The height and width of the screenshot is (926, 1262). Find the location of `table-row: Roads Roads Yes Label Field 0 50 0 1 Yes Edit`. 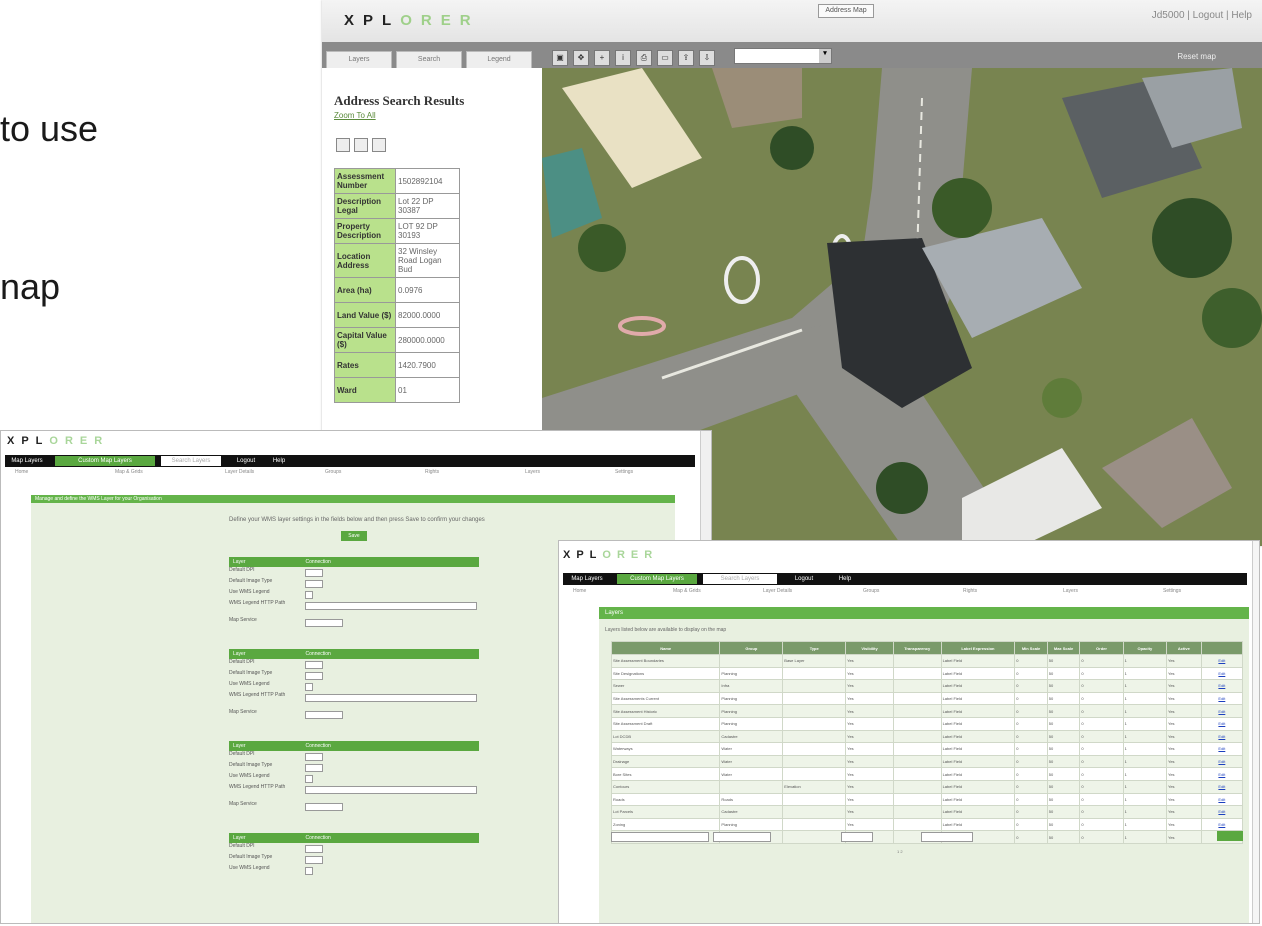

table-row: Roads Roads Yes Label Field 0 50 0 1 Yes Edit is located at coordinates (927, 799).